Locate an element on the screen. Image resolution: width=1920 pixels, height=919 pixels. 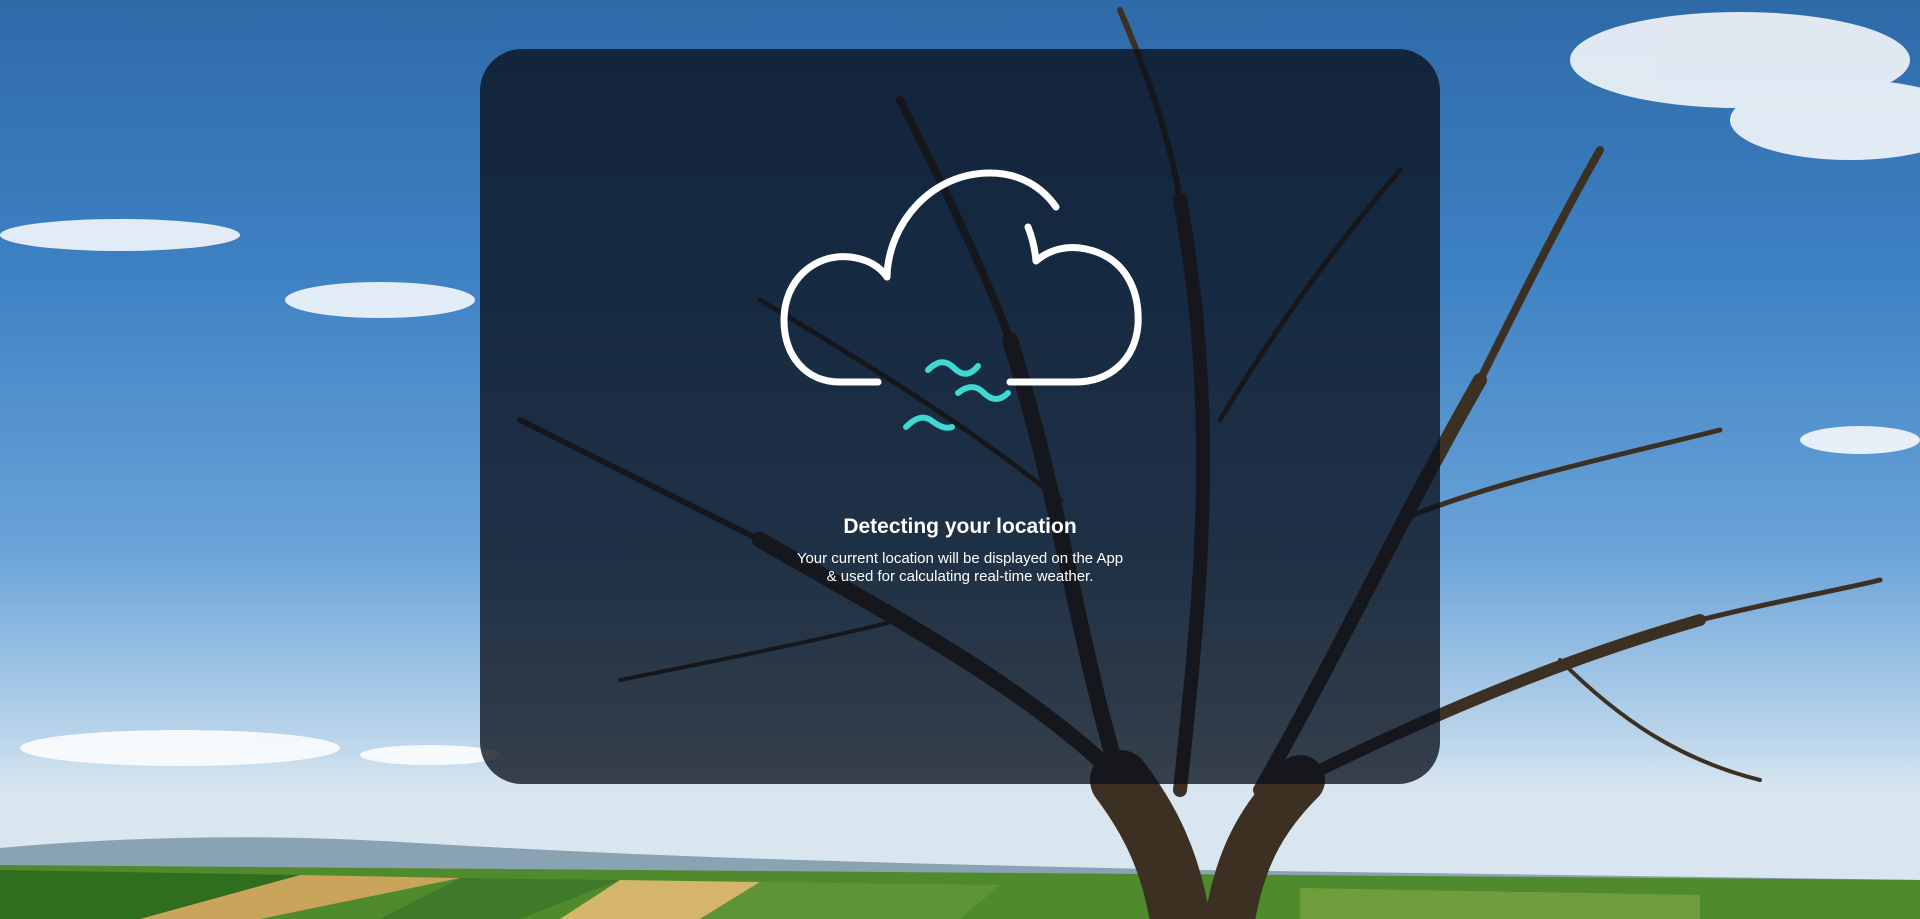
cloud-wind-icon is located at coordinates (961, 300).